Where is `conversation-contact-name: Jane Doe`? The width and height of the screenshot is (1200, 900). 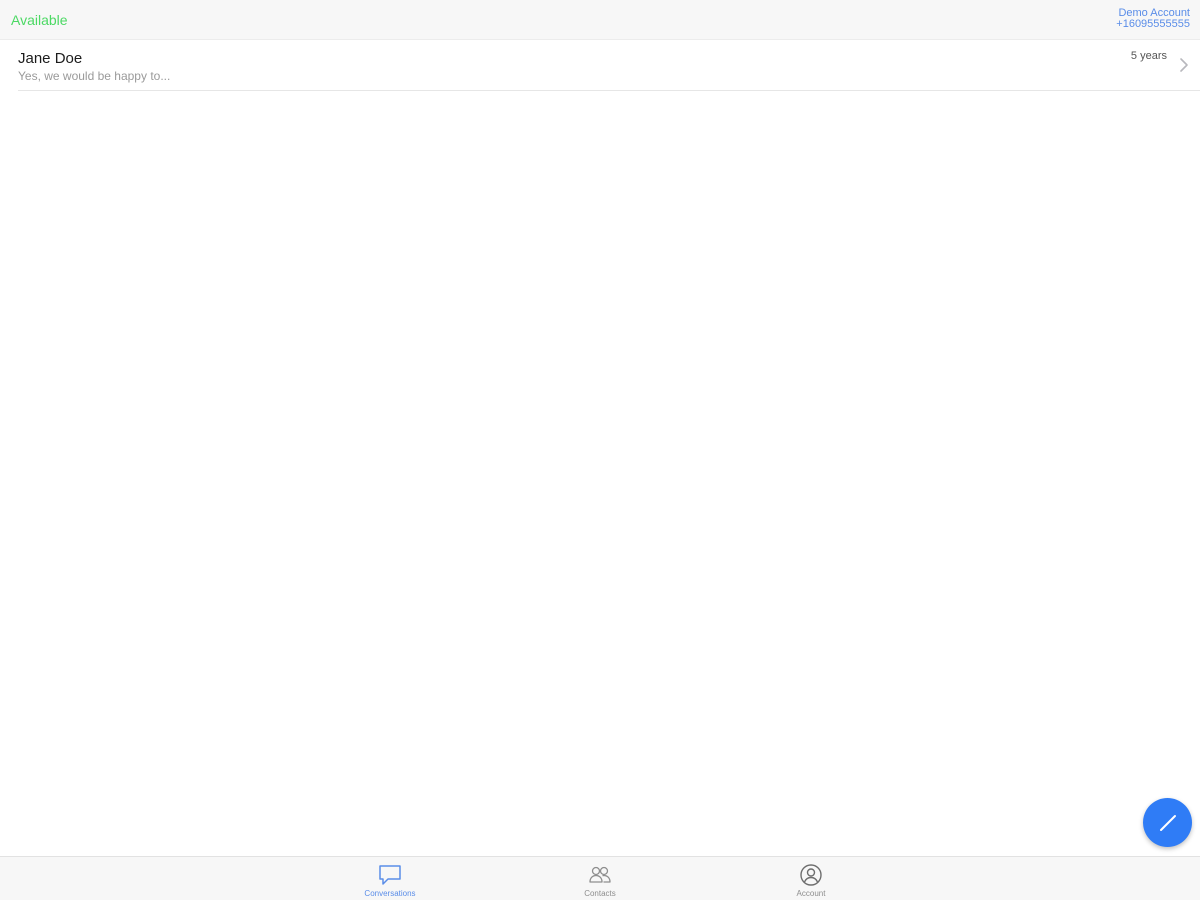
conversation-contact-name: Jane Doe is located at coordinates (50, 58).